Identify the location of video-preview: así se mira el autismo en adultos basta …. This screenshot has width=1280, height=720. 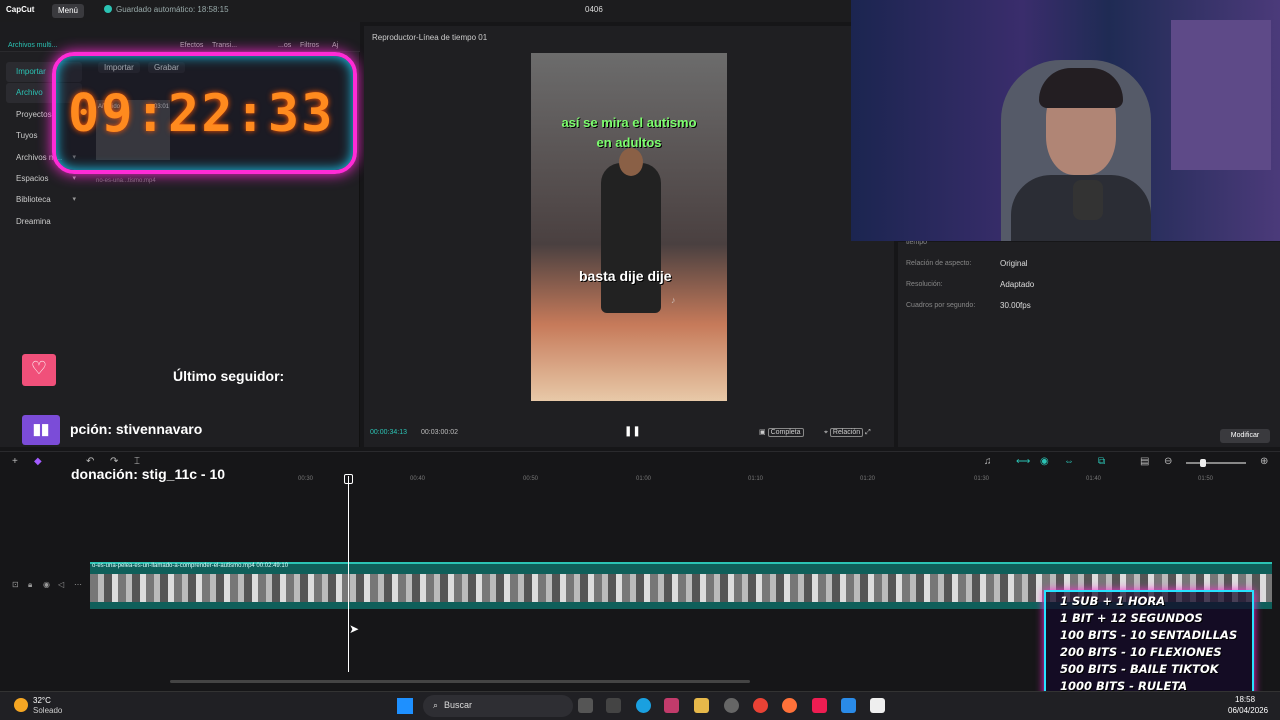
(629, 227).